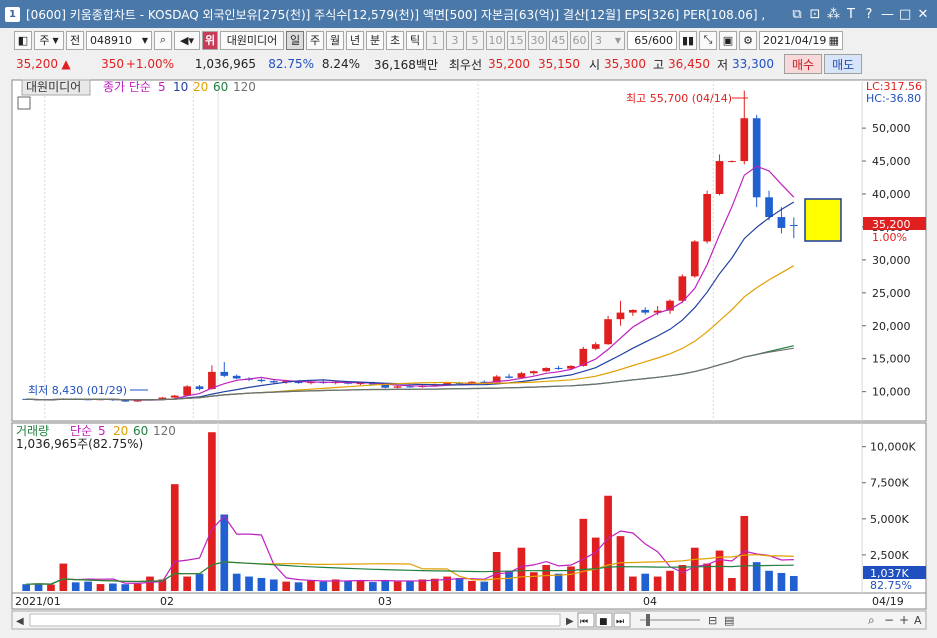 The height and width of the screenshot is (638, 937). I want to click on auto-scale-icon: A, so click(918, 620).